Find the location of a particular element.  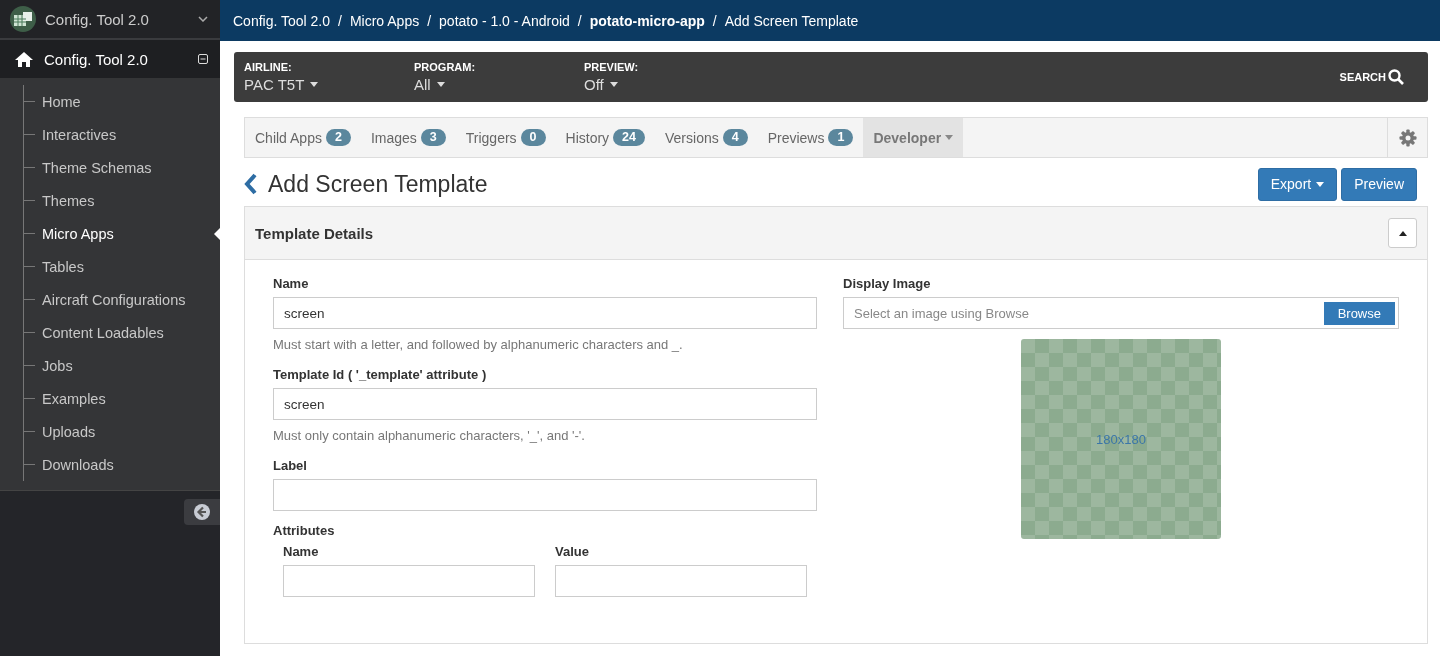

collapse-toggle-button is located at coordinates (1402, 233).